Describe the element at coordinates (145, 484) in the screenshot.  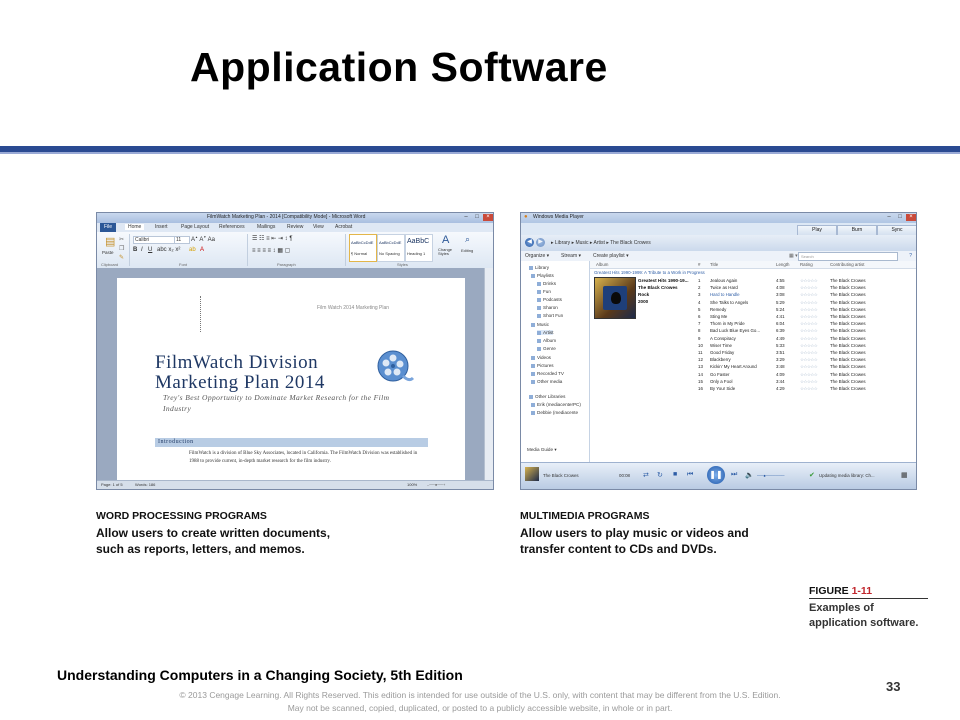
I see `word-count: Words: 186` at that location.